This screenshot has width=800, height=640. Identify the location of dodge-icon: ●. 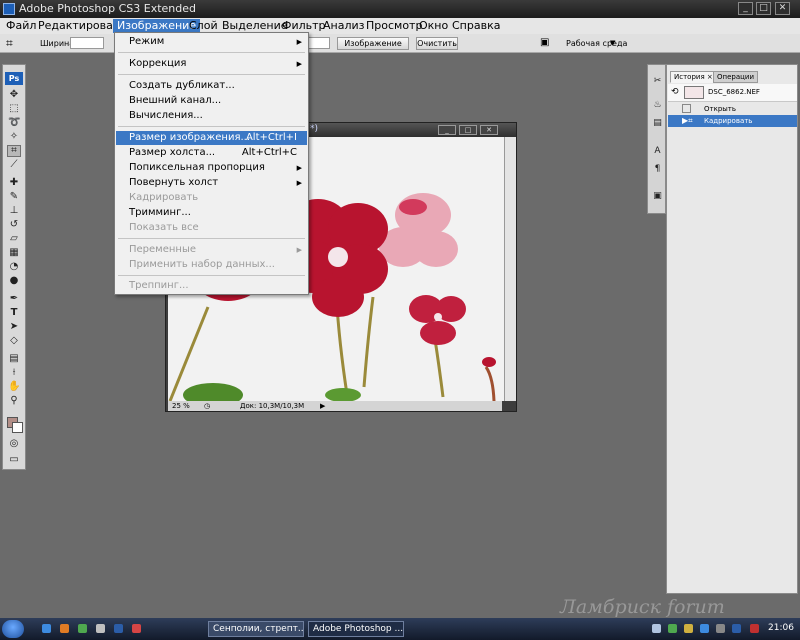
(14, 281).